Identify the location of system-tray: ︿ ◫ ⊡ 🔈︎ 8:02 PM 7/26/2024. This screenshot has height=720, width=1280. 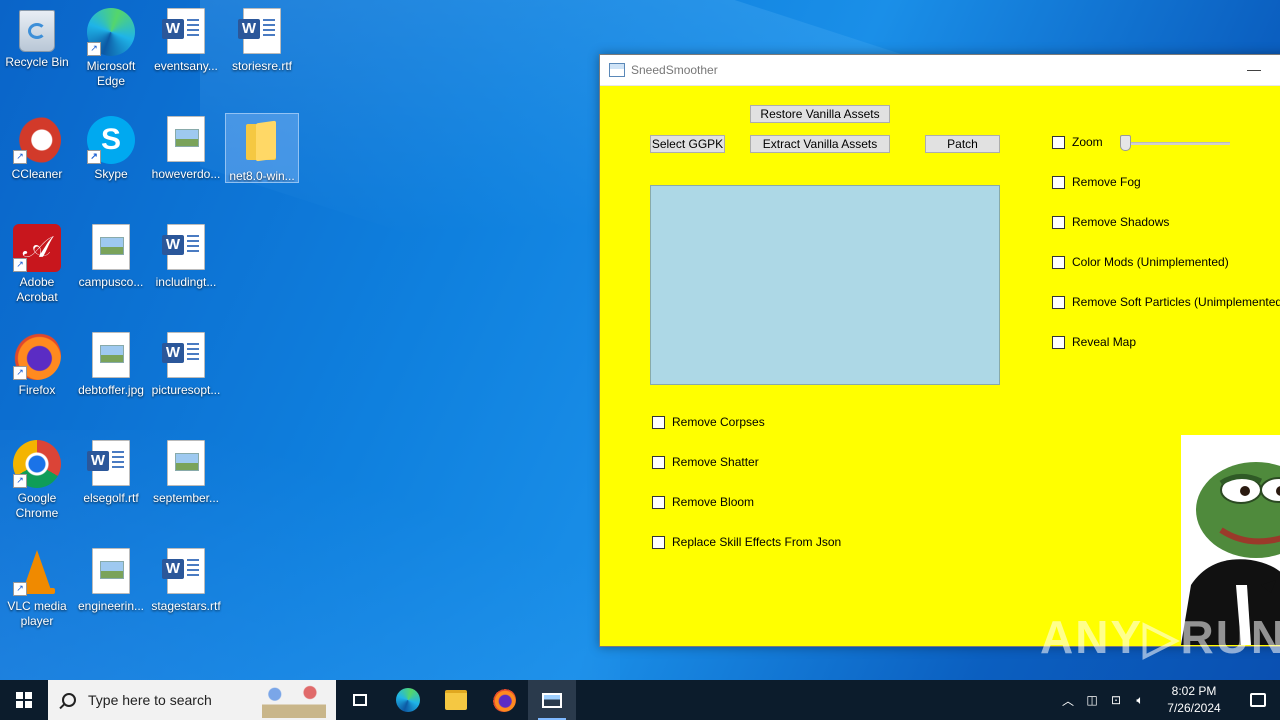
(1168, 700).